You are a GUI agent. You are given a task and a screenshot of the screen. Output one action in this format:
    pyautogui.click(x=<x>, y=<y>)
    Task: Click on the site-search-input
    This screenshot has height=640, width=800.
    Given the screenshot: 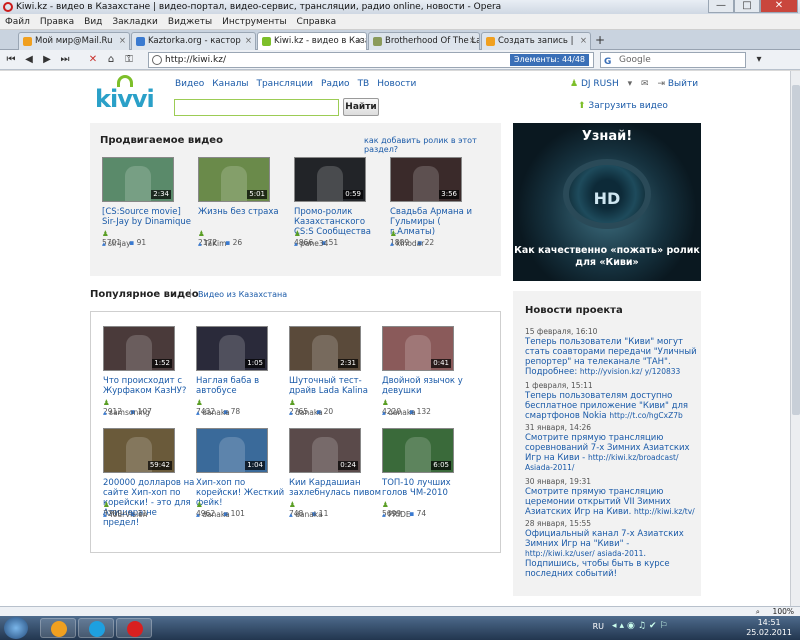 What is the action you would take?
    pyautogui.click(x=256, y=107)
    